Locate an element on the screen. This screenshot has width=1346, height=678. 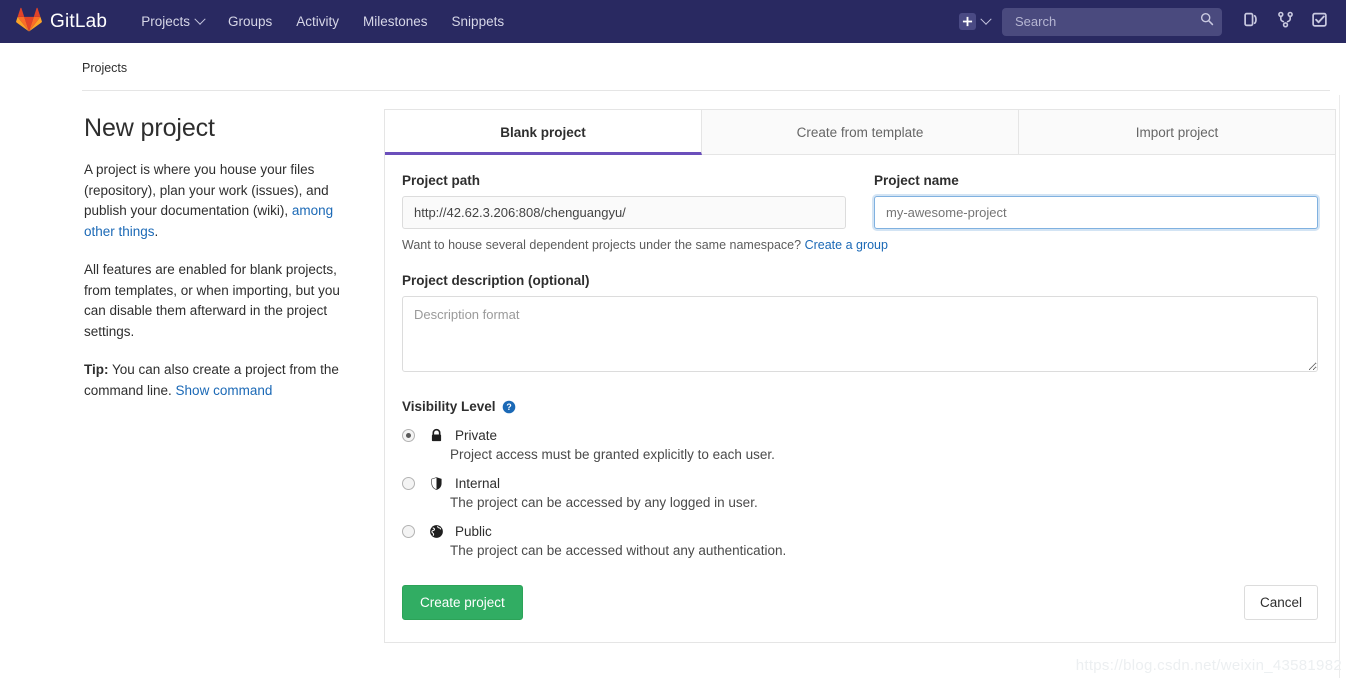
search-input is located at coordinates (1106, 21).